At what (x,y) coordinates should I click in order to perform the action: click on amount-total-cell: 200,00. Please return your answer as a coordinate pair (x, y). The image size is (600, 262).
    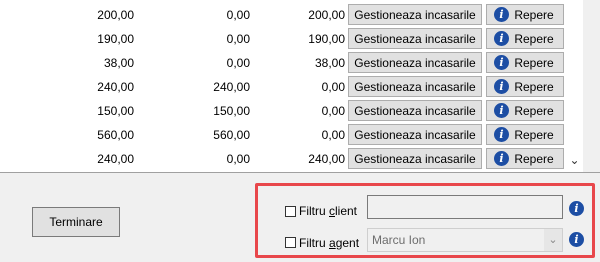
    Looking at the image, I should click on (115, 15).